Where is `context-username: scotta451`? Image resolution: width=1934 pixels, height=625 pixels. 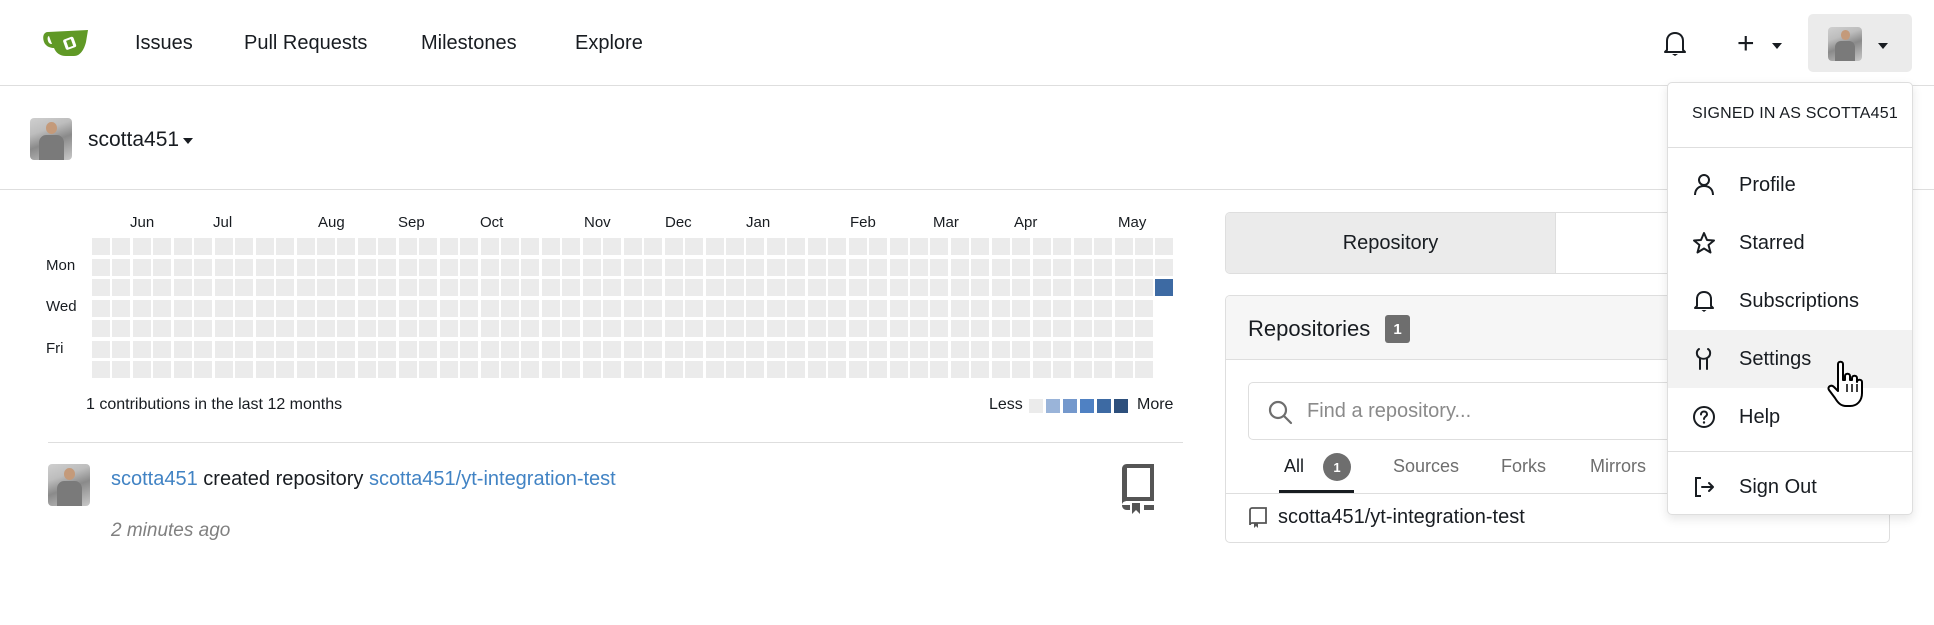 context-username: scotta451 is located at coordinates (133, 140).